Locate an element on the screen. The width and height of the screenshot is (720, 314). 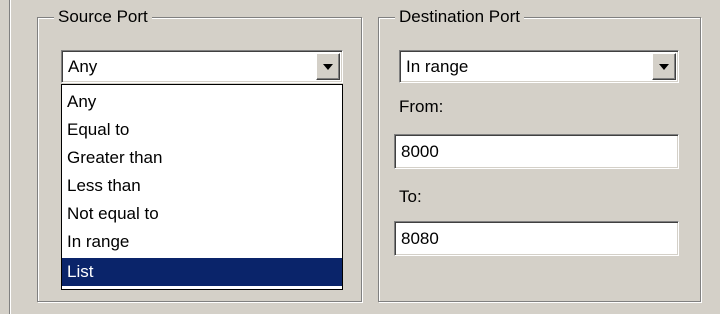
option-not-equal-to: Not equal to is located at coordinates (202, 214).